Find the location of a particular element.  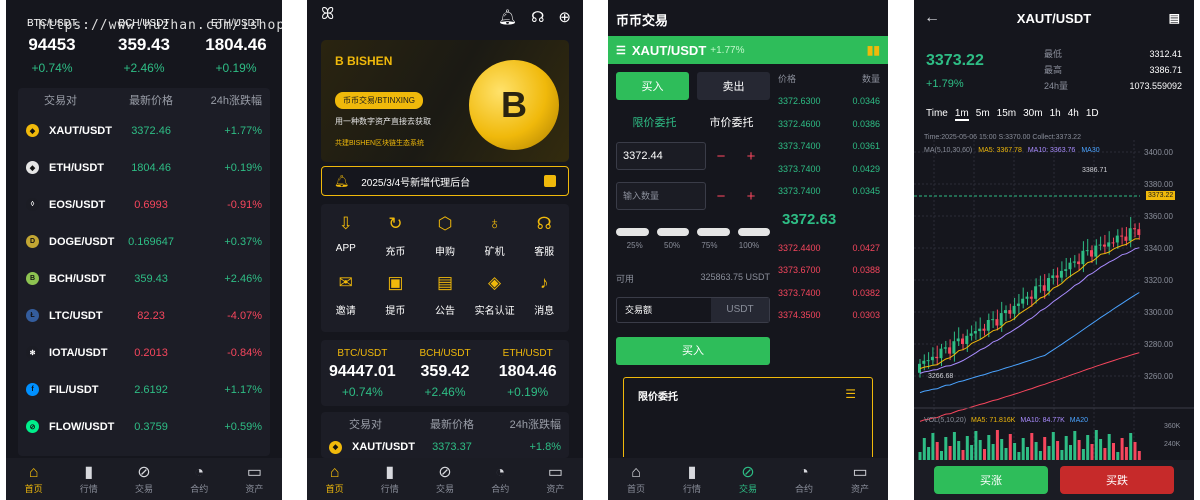

market-row: ◆ ETH/USDT 1804.46 +0.19% is located at coordinates (144, 167).